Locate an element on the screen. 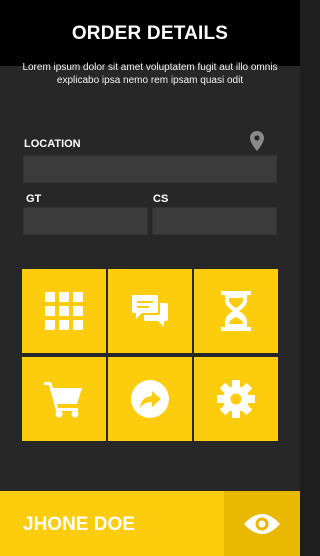 The image size is (320, 556). tile-settings is located at coordinates (236, 399).